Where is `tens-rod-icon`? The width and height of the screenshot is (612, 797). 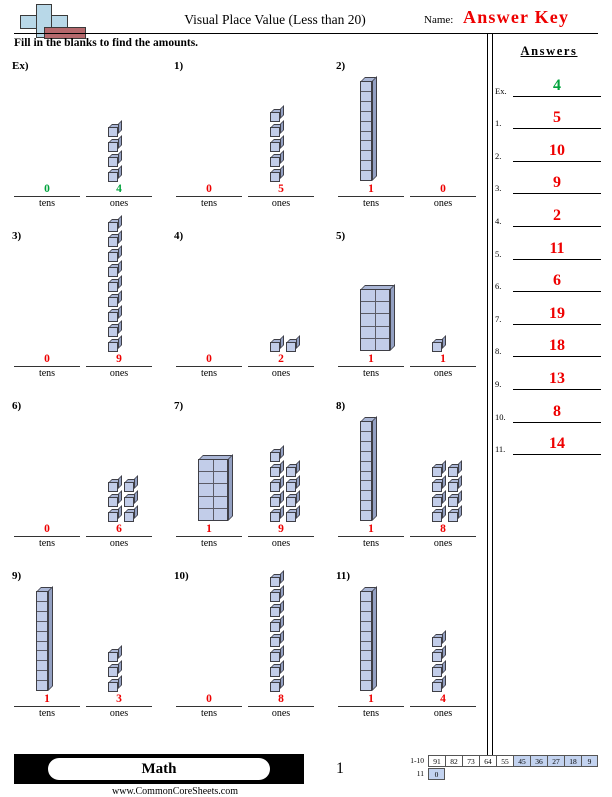
tens-rod-icon is located at coordinates (368, 639).